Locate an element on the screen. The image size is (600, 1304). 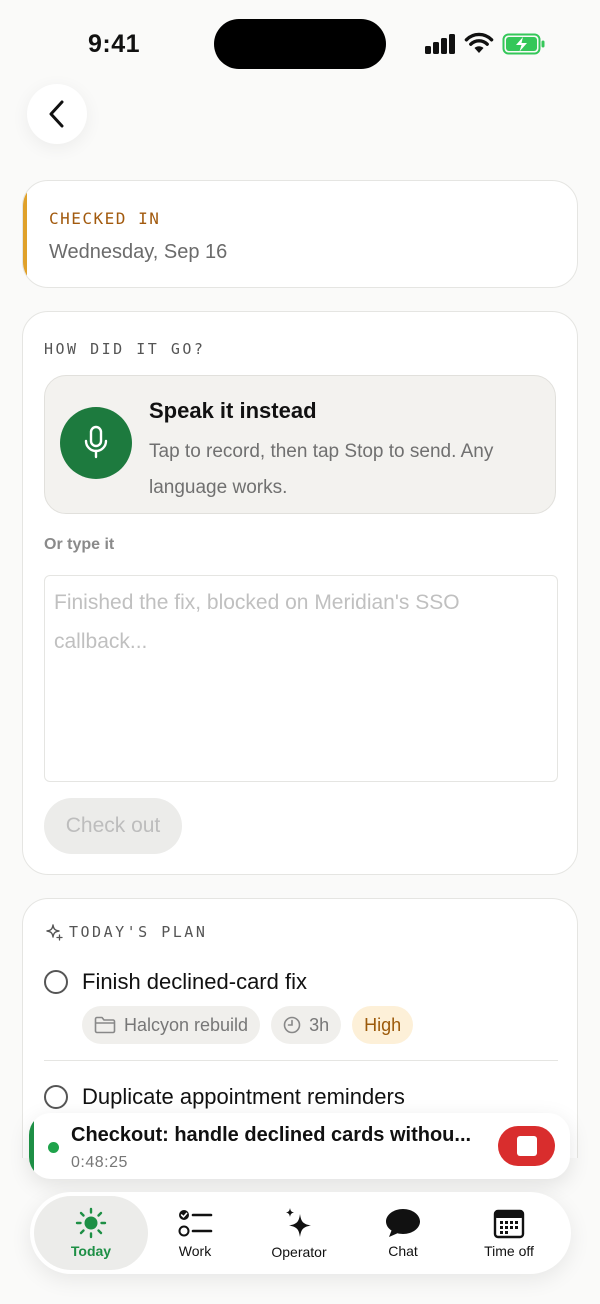
tab-chat: Chat is located at coordinates (403, 1233).